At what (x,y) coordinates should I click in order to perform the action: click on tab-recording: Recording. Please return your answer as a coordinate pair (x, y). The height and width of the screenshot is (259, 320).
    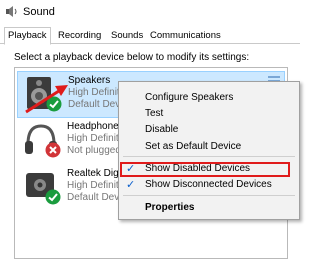
    Looking at the image, I should click on (79, 35).